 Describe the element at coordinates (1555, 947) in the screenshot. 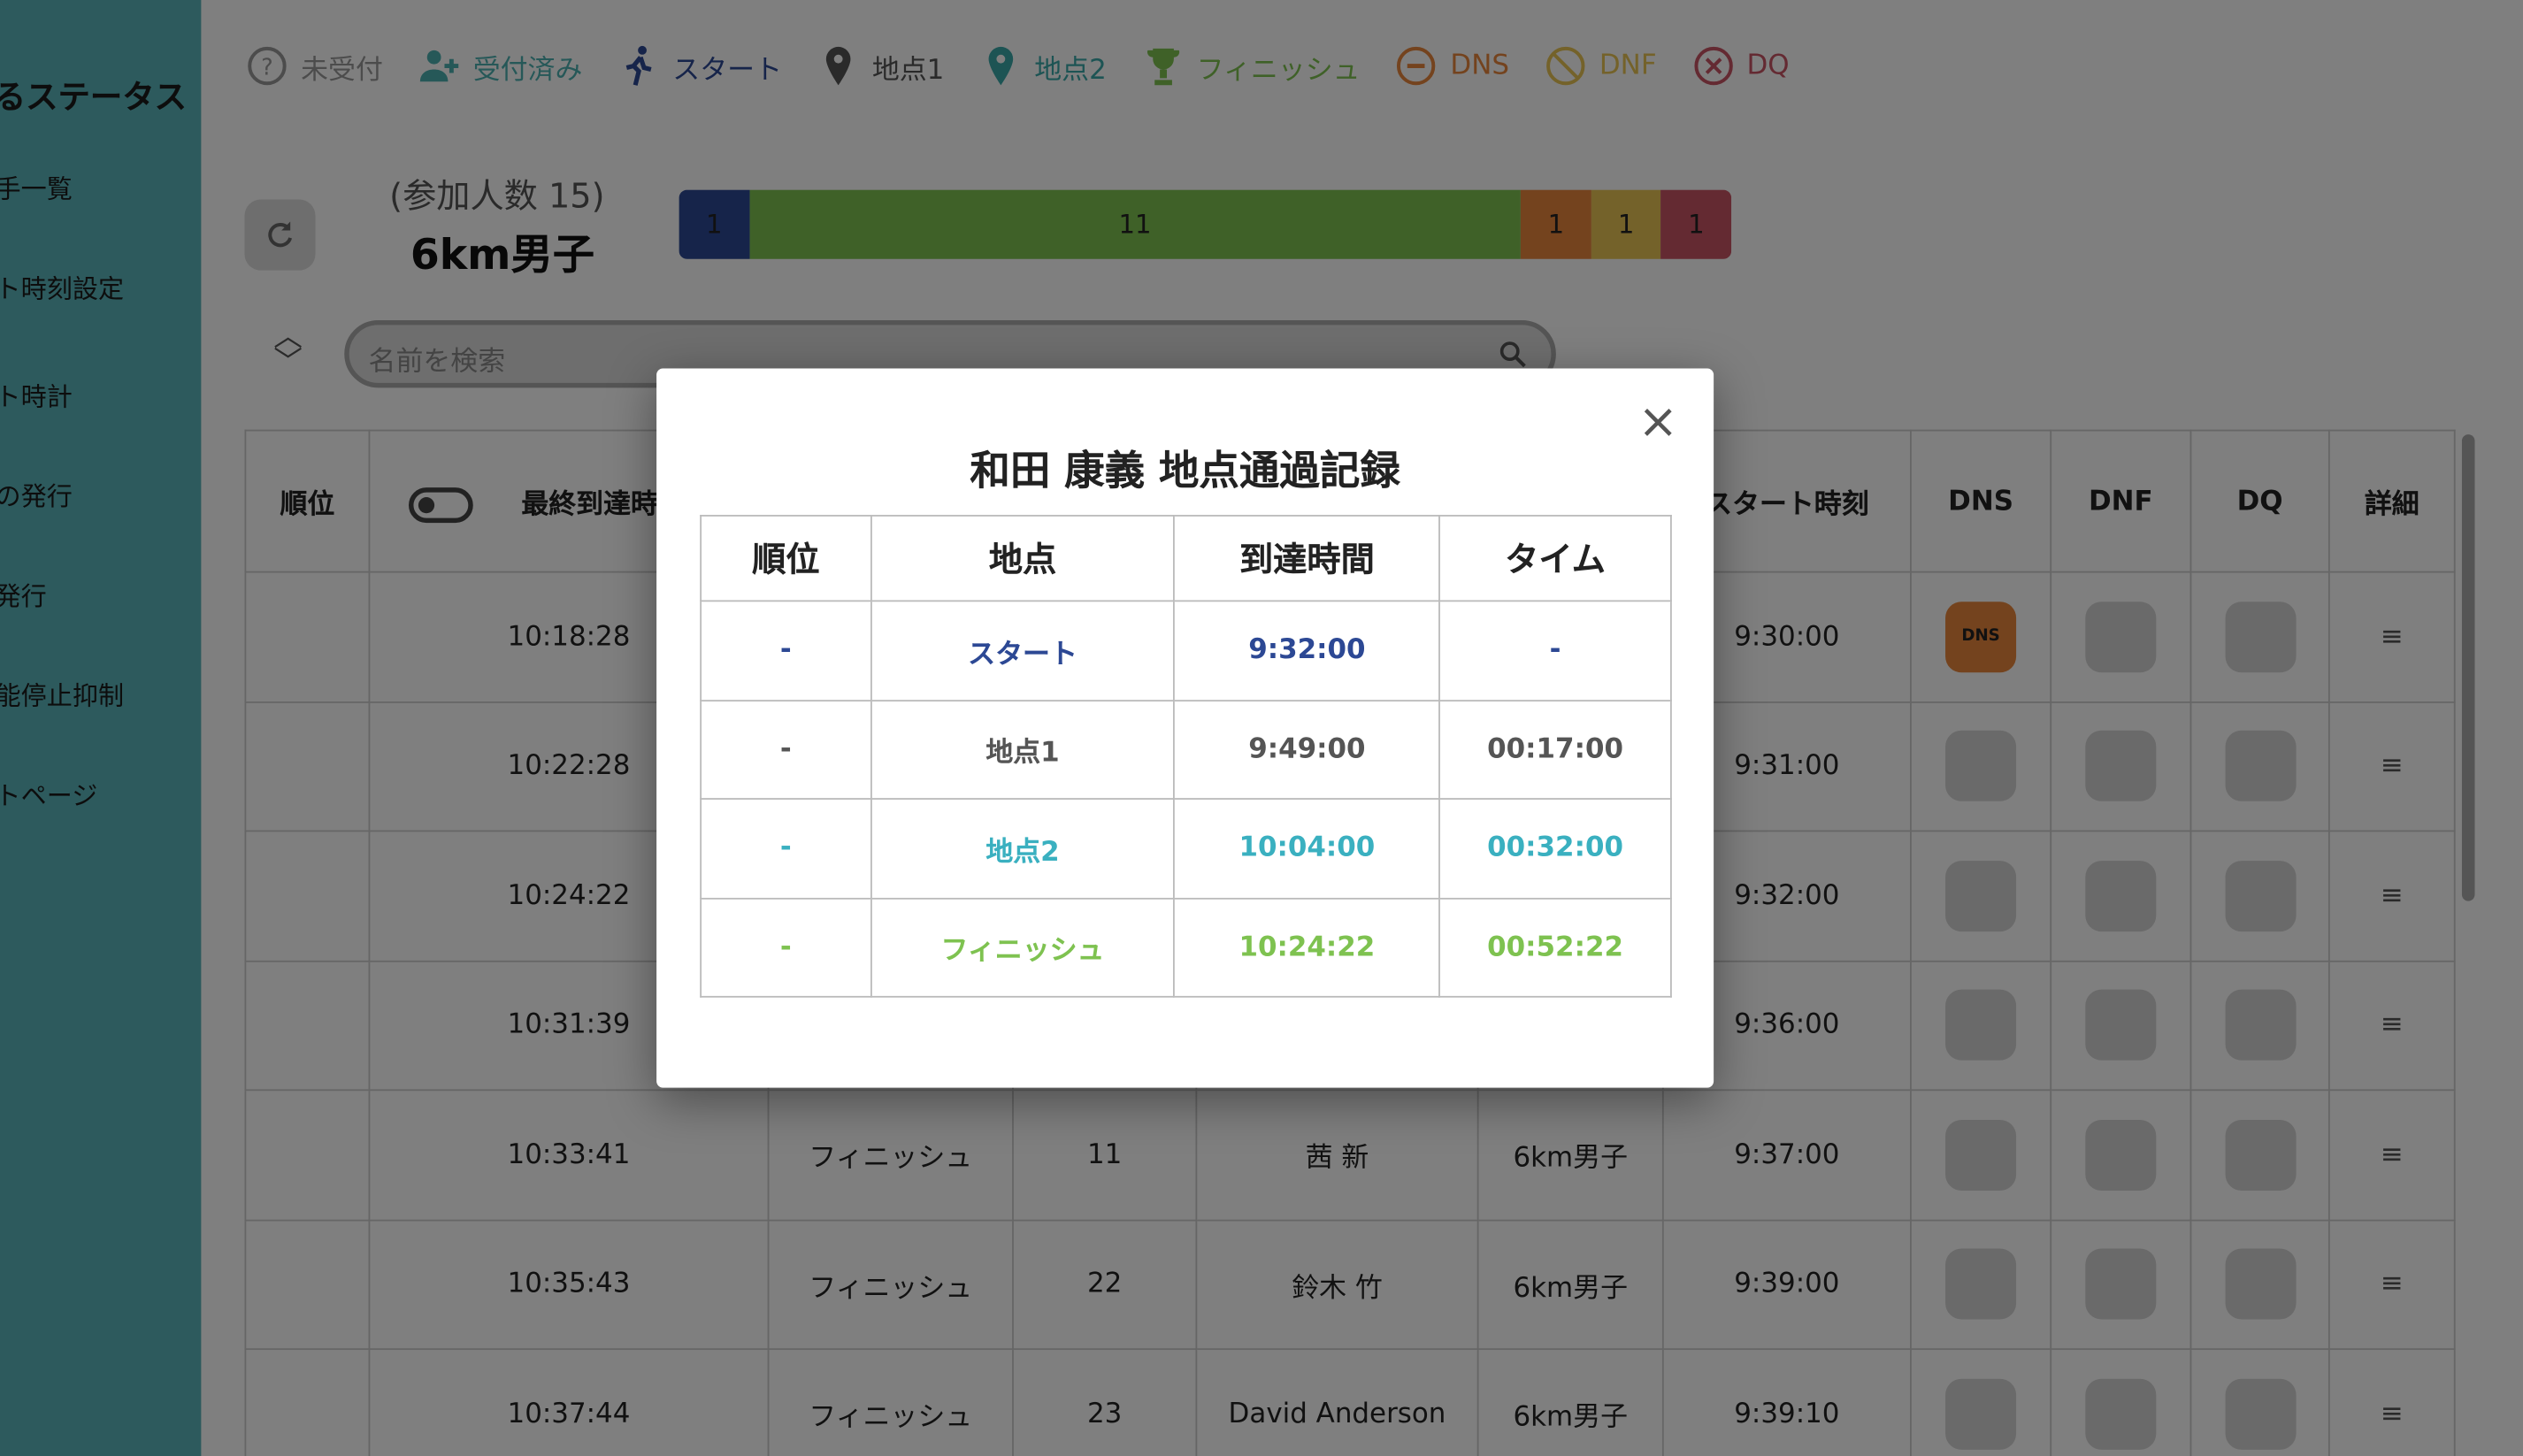

I see `record-time: 00:52:22` at that location.